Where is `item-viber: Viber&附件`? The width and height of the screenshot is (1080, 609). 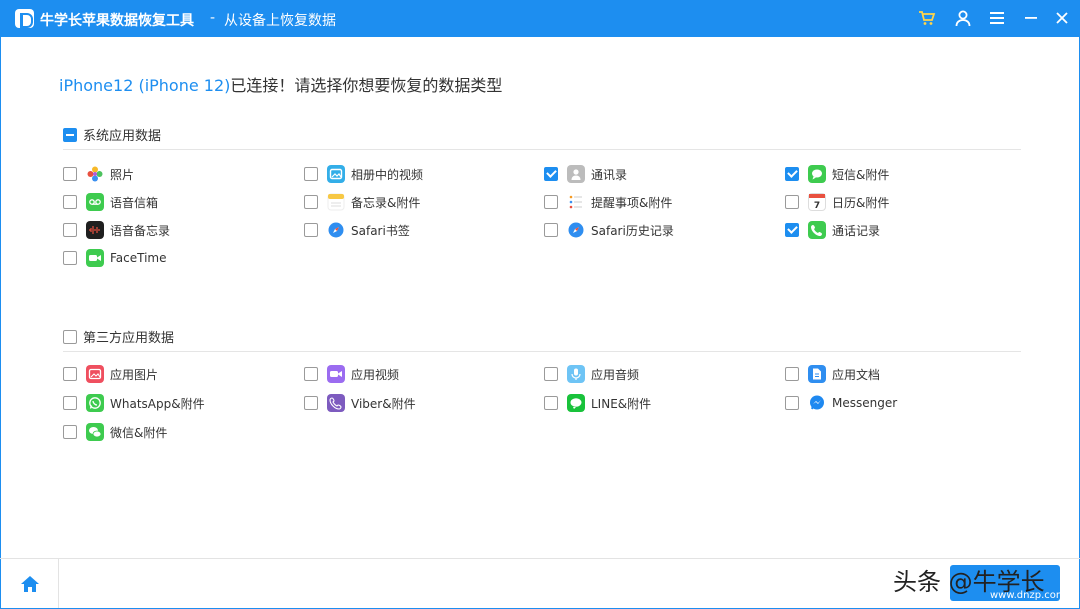 item-viber: Viber&附件 is located at coordinates (360, 403).